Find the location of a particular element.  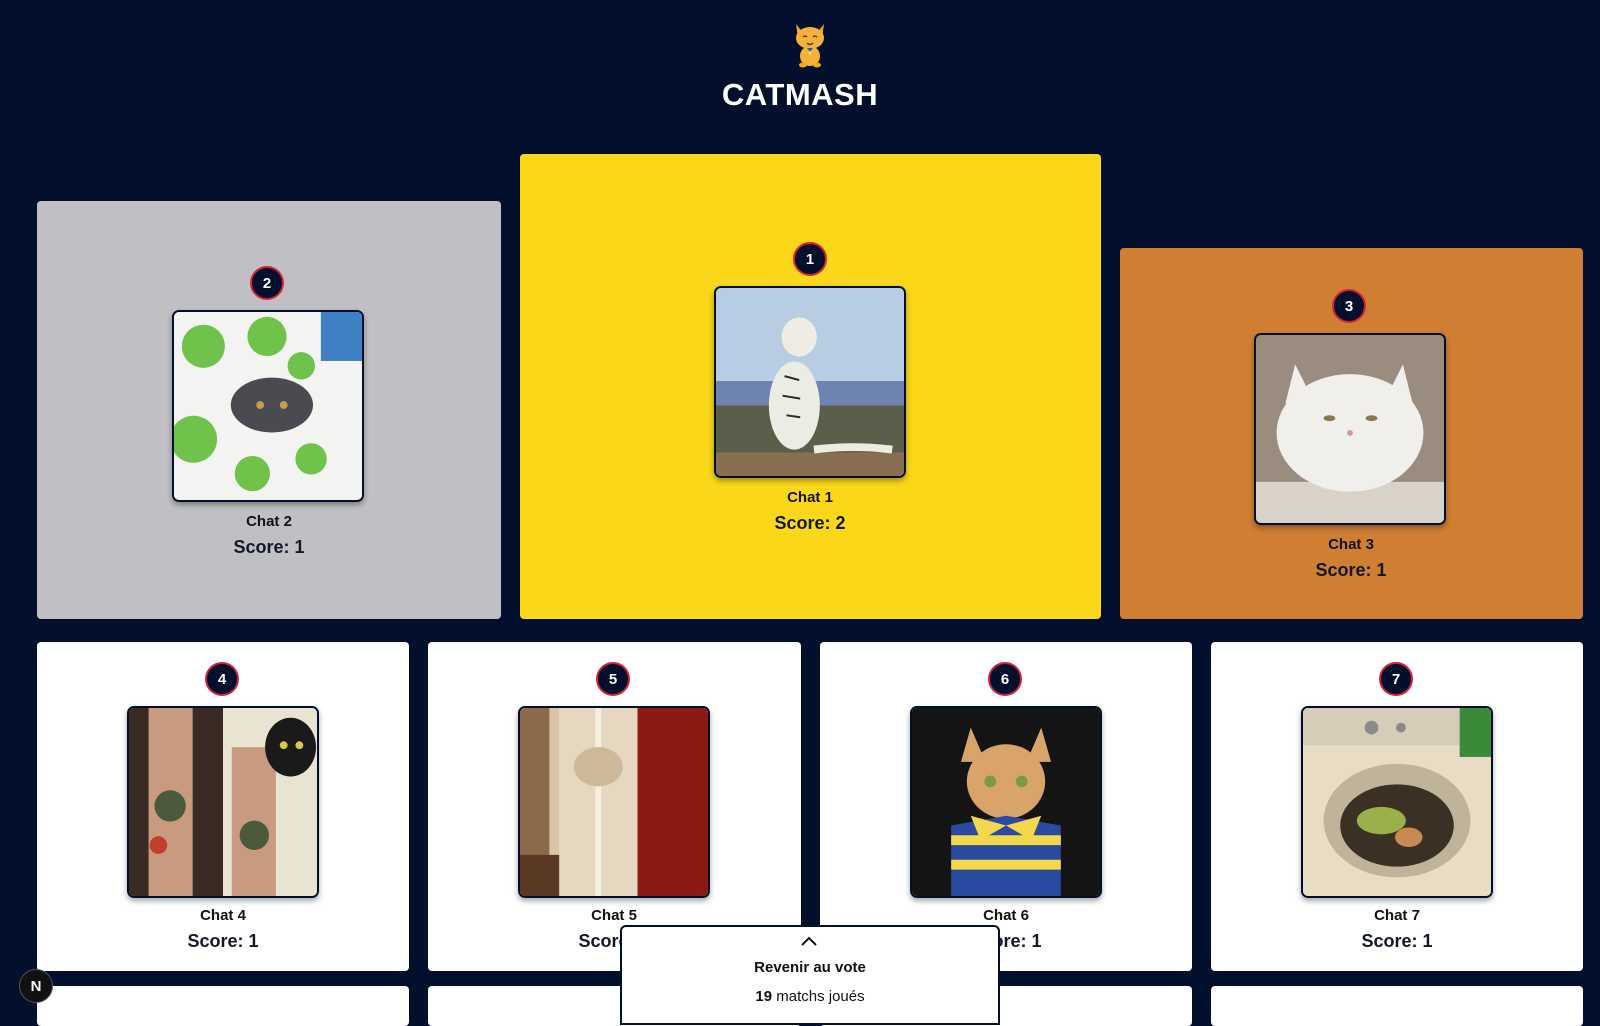

cat-name: Chat 1 is located at coordinates (810, 497).